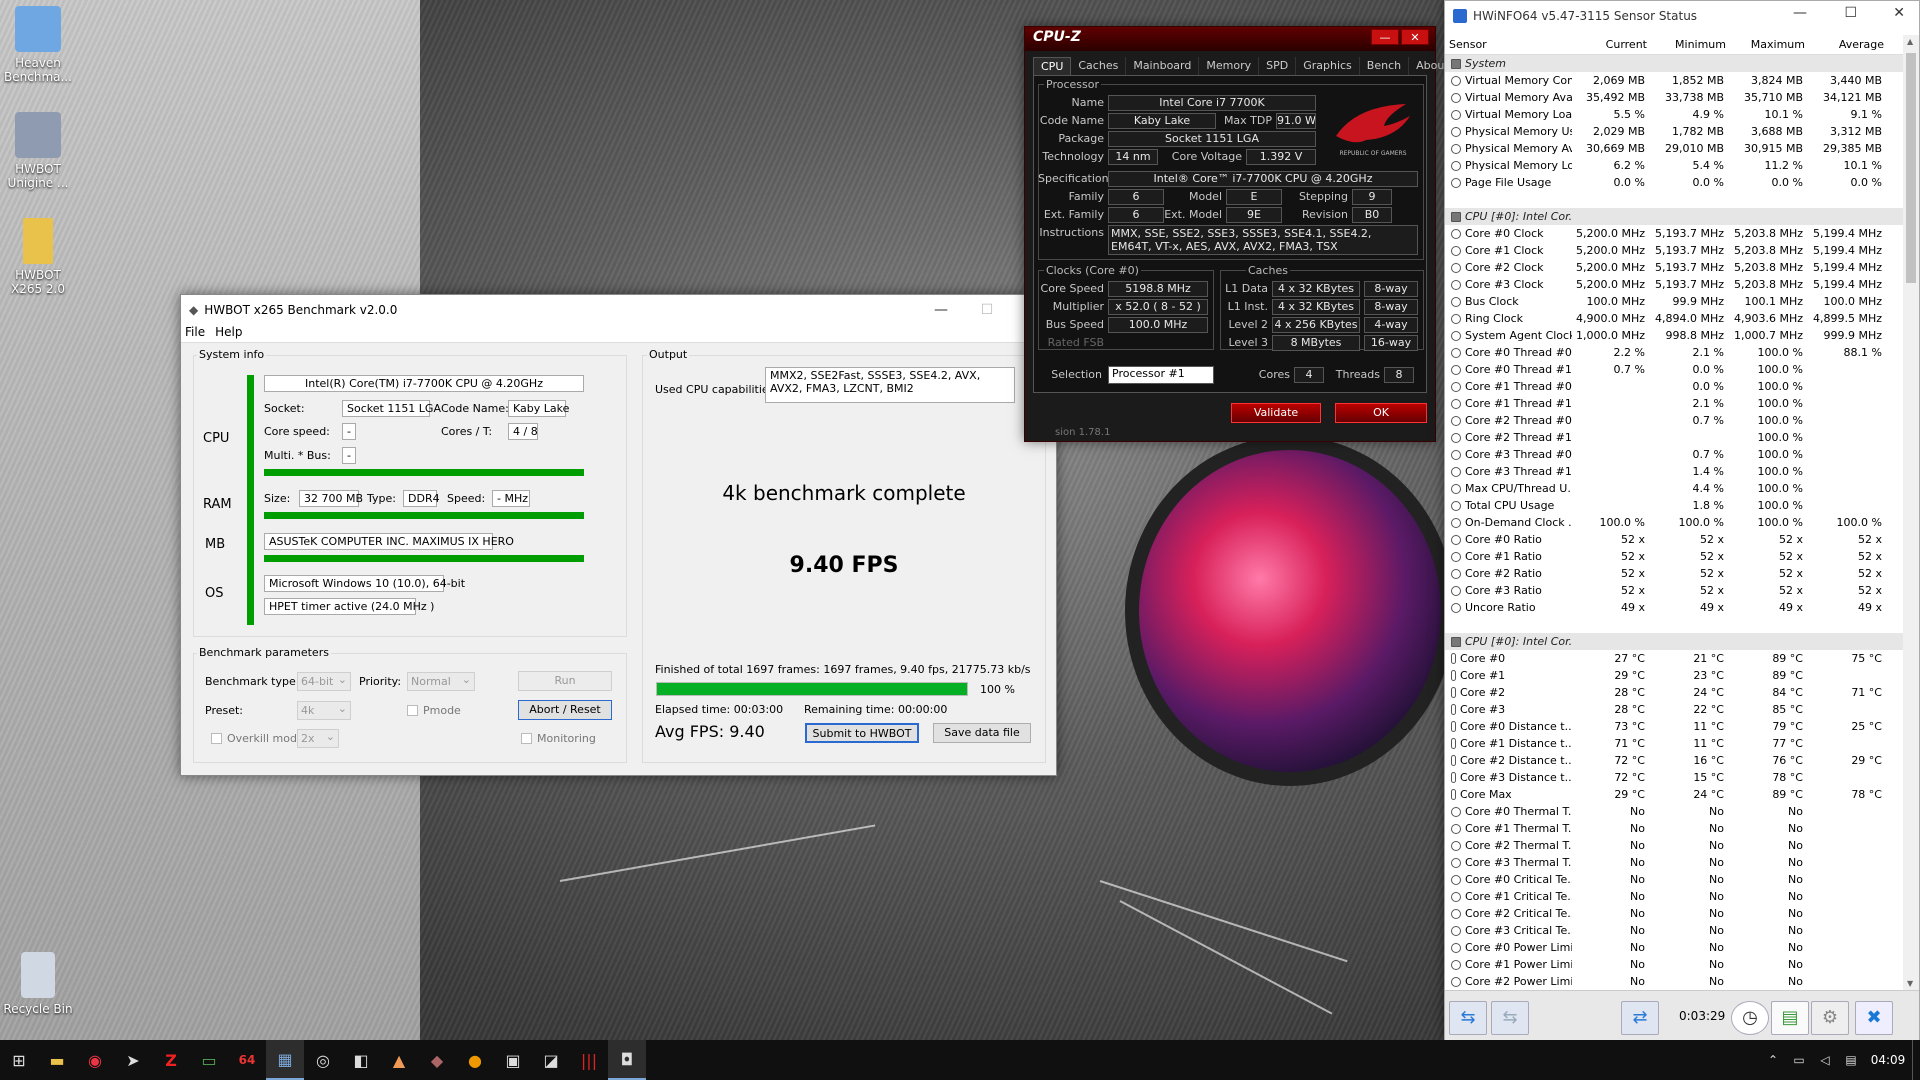 The image size is (1920, 1080). Describe the element at coordinates (589, 1060) in the screenshot. I see `red-bars-app-icon: |||` at that location.